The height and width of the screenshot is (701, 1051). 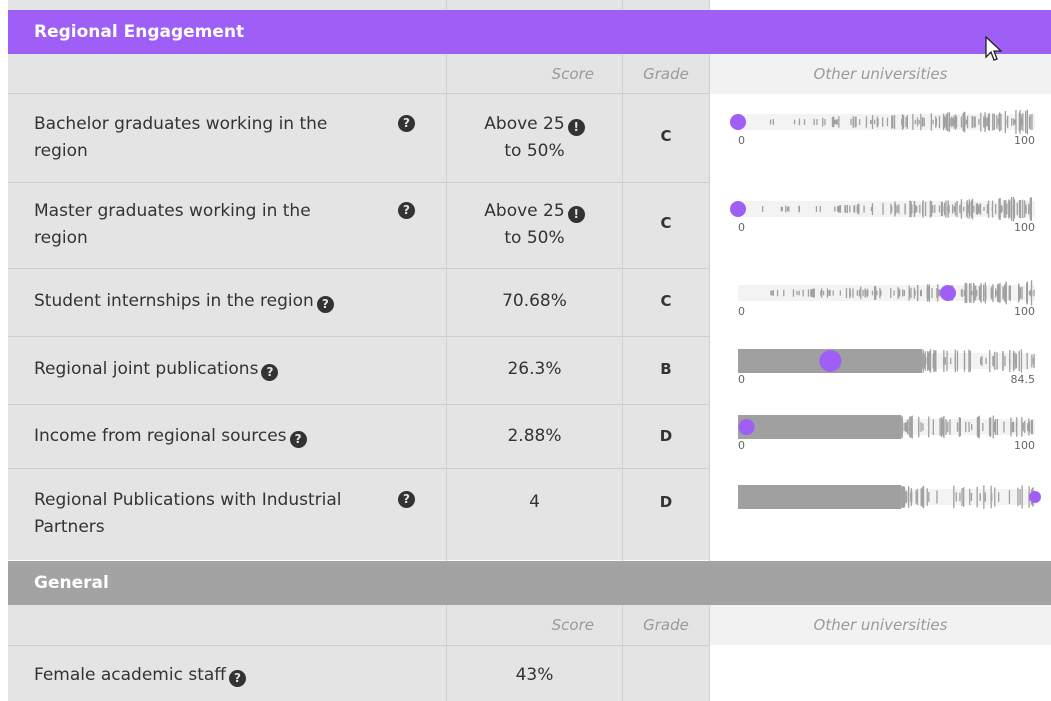 I want to click on section-header-general: General, so click(x=529, y=583).